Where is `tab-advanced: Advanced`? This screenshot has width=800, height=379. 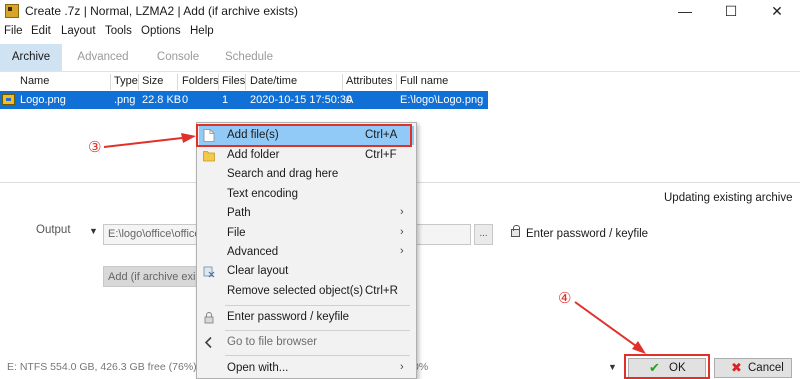
tab-advanced: Advanced is located at coordinates (103, 57).